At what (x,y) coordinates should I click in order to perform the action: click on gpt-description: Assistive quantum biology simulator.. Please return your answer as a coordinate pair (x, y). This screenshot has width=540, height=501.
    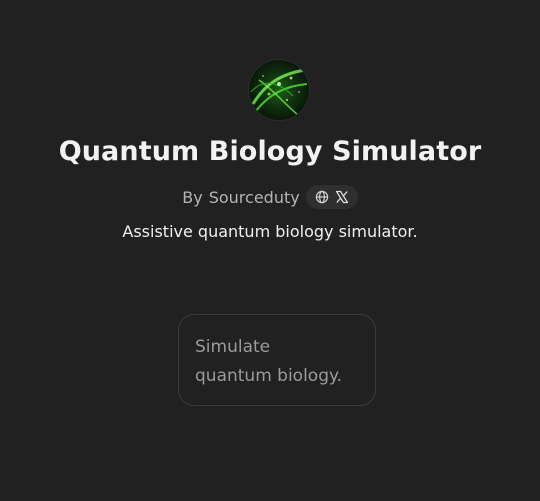
    Looking at the image, I should click on (270, 231).